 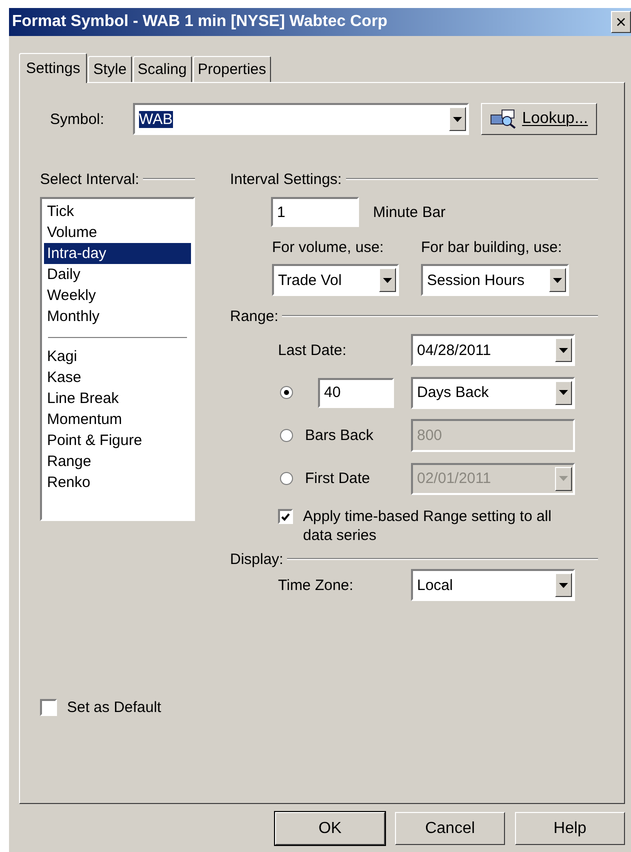 I want to click on list-item: Monthly, so click(x=117, y=316).